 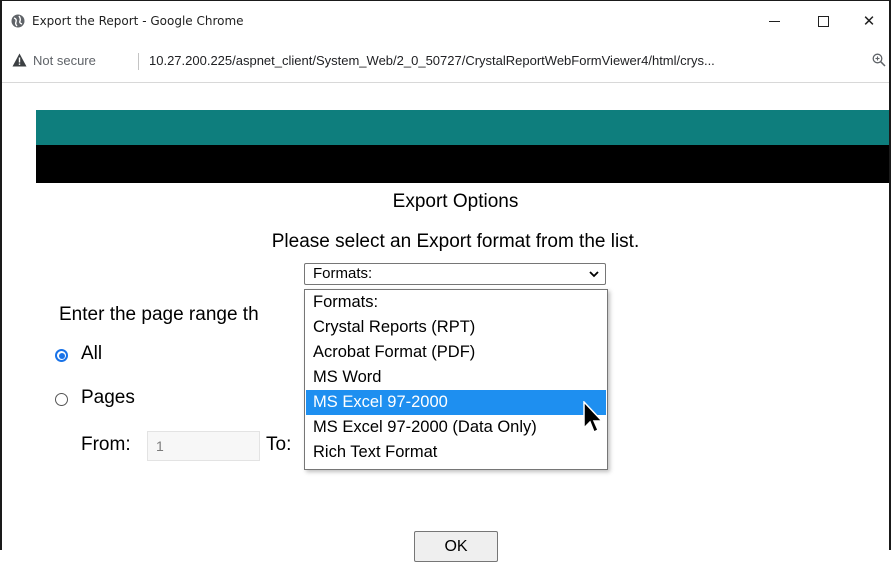 What do you see at coordinates (456, 427) in the screenshot?
I see `format-option: MS Excel 97-2000 (Data Only)` at bounding box center [456, 427].